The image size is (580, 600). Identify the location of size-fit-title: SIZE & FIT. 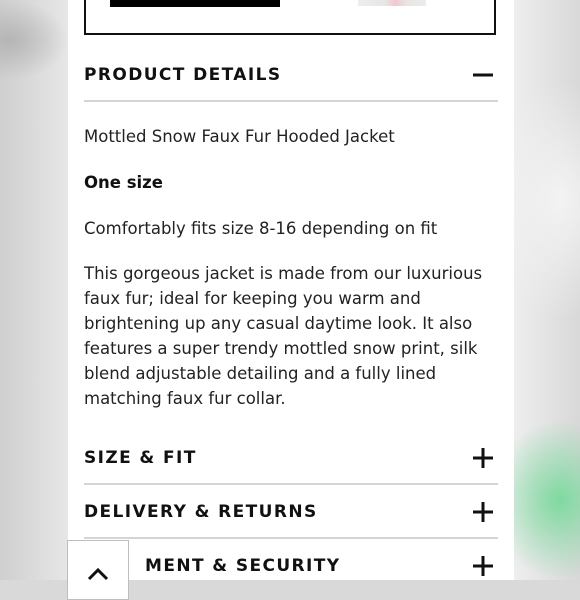
(140, 458).